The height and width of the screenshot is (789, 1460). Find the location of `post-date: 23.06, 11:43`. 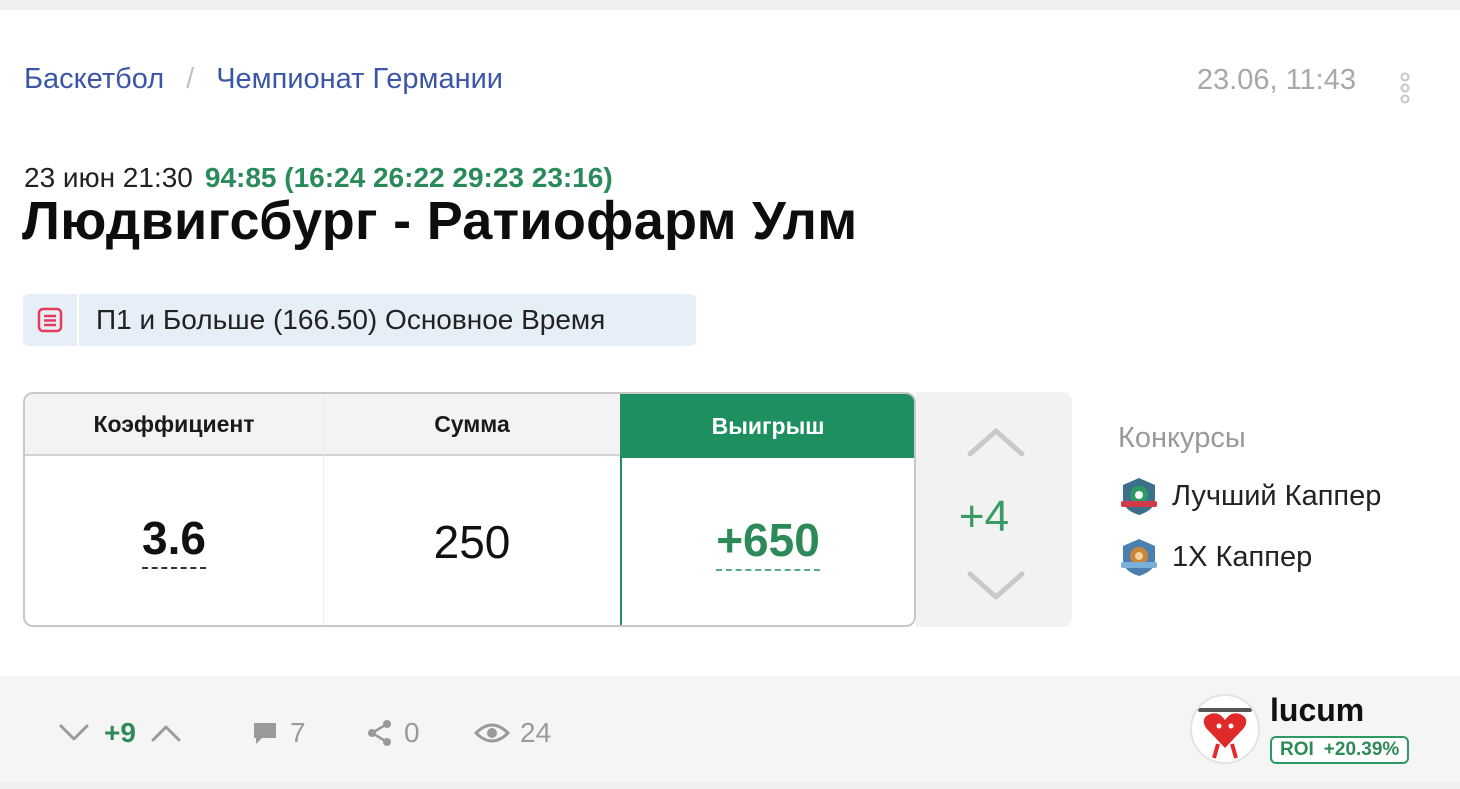

post-date: 23.06, 11:43 is located at coordinates (1276, 80).